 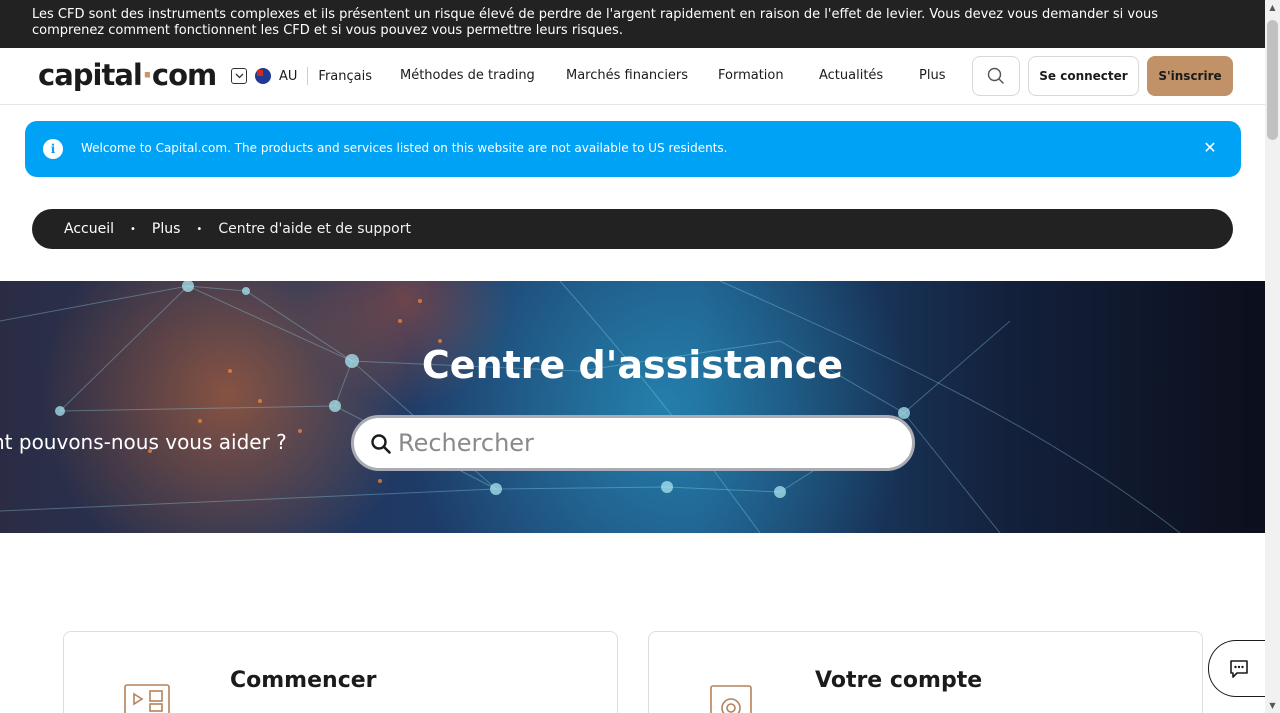 What do you see at coordinates (184, 75) in the screenshot?
I see `logo-text-right: com` at bounding box center [184, 75].